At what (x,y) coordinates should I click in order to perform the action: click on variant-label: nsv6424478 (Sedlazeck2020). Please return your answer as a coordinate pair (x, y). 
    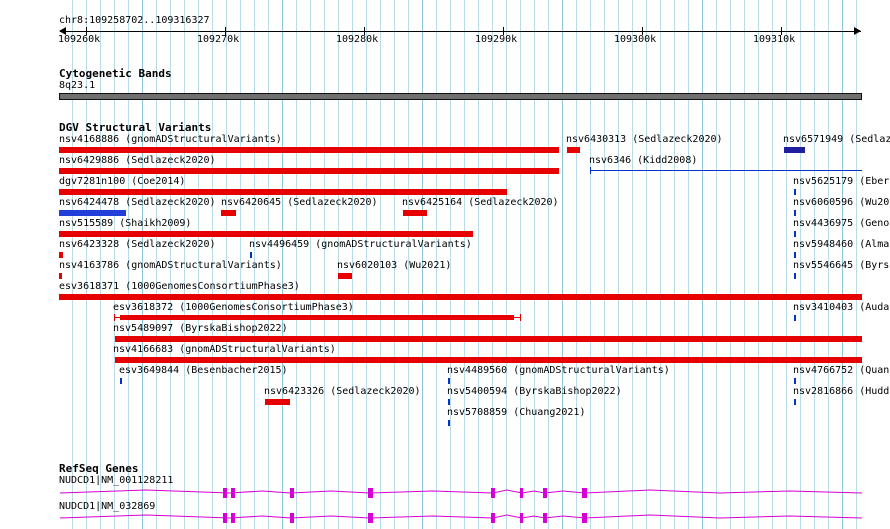
    Looking at the image, I should click on (137, 203).